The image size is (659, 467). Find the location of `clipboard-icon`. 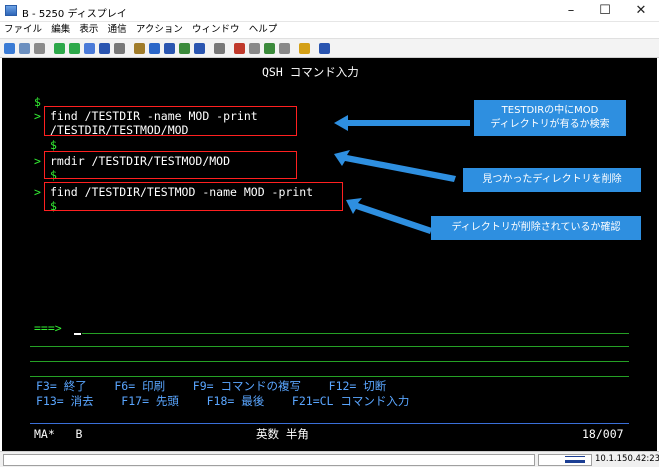

clipboard-icon is located at coordinates (139, 48).